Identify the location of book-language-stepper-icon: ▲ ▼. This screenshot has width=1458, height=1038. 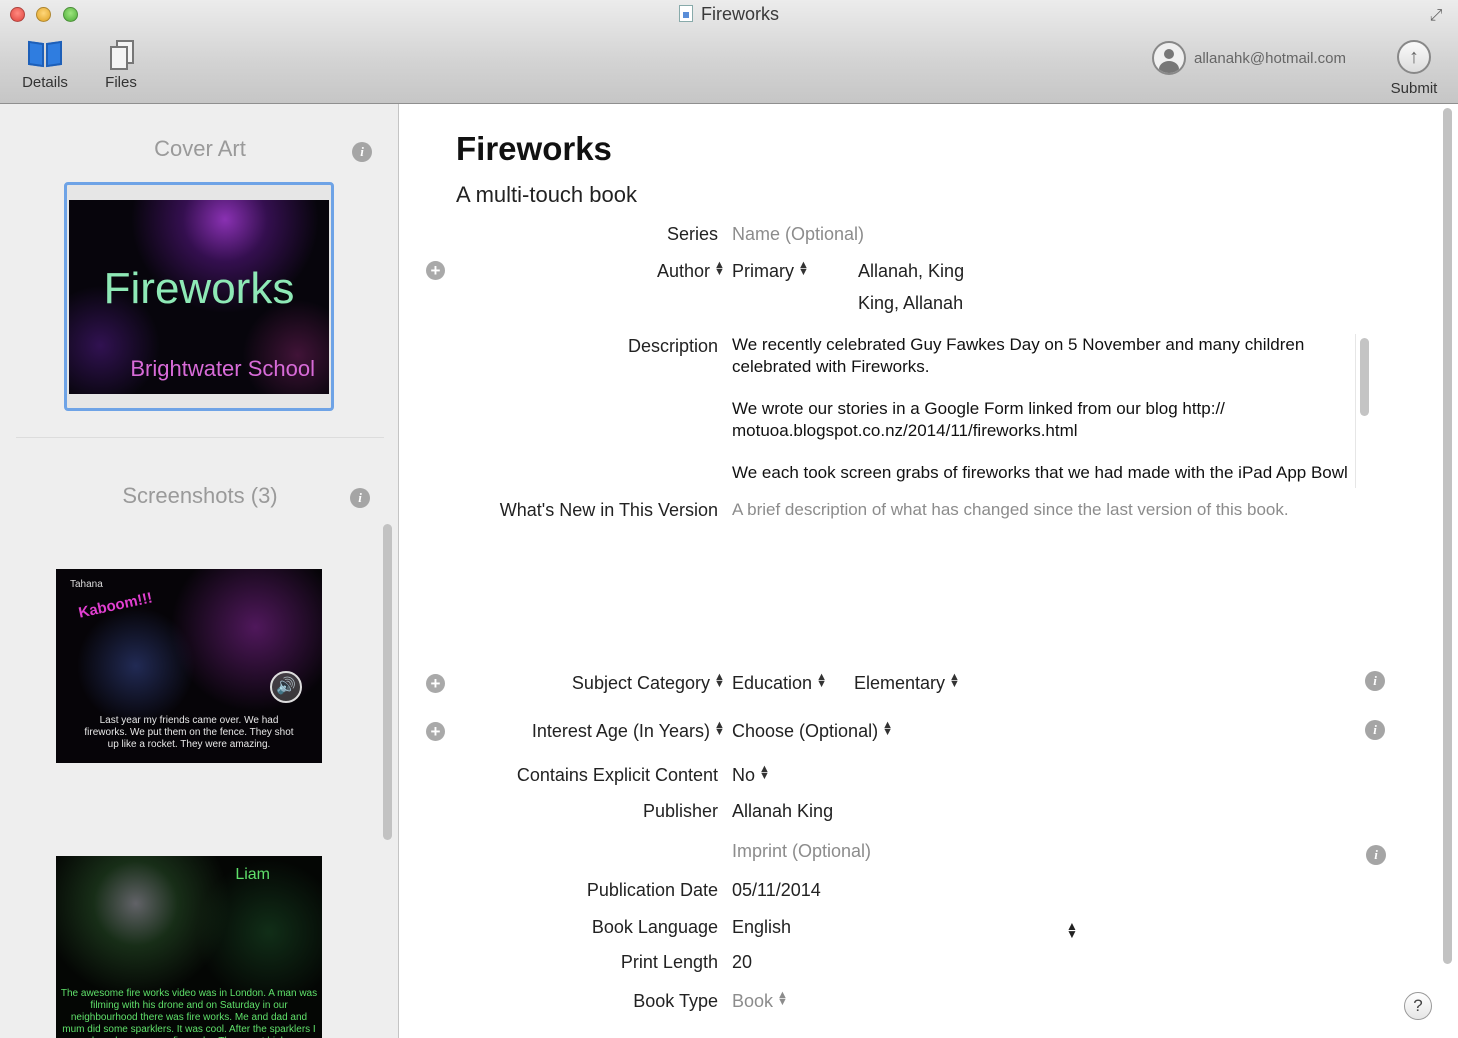
(1072, 930).